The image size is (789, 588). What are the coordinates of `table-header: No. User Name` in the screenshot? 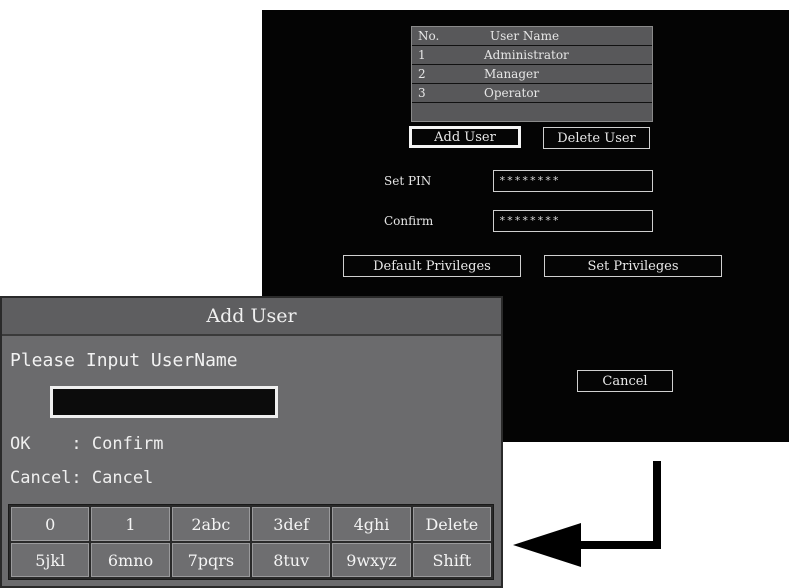 It's located at (532, 36).